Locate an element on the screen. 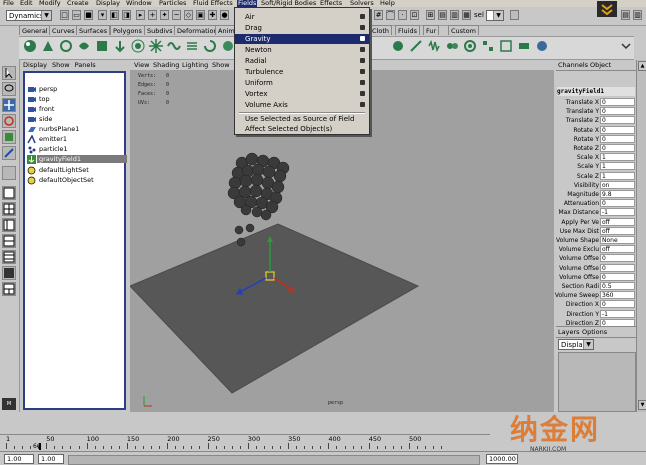 The height and width of the screenshot is (465, 646). tab-custom: Custom is located at coordinates (463, 30).